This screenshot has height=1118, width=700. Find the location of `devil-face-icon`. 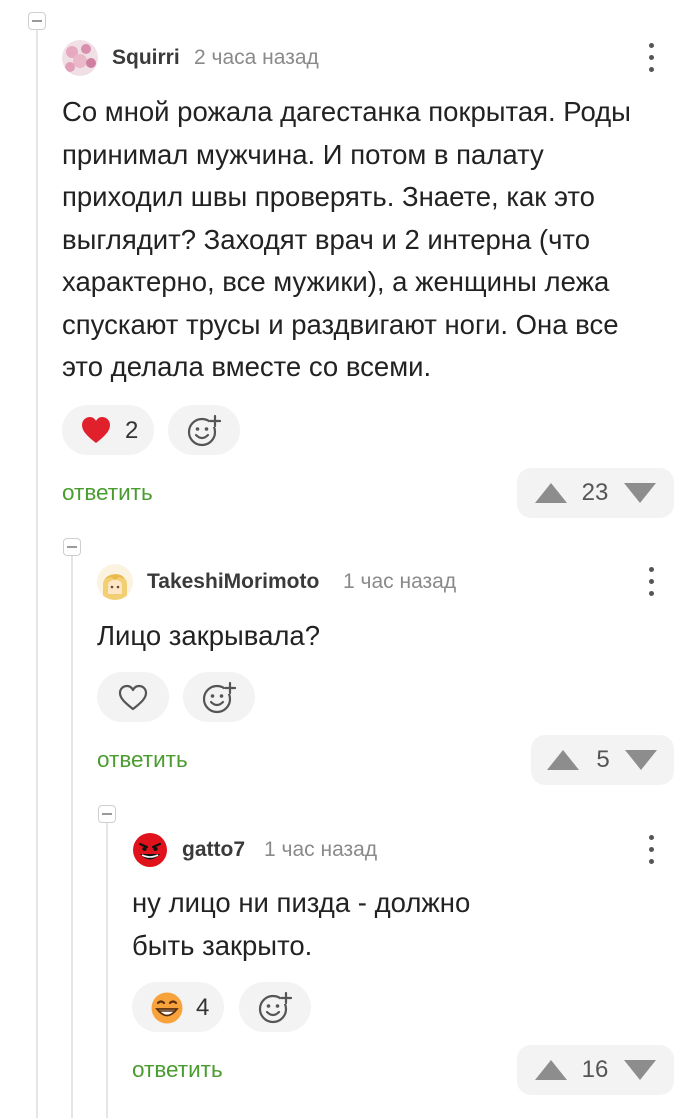

devil-face-icon is located at coordinates (150, 850).